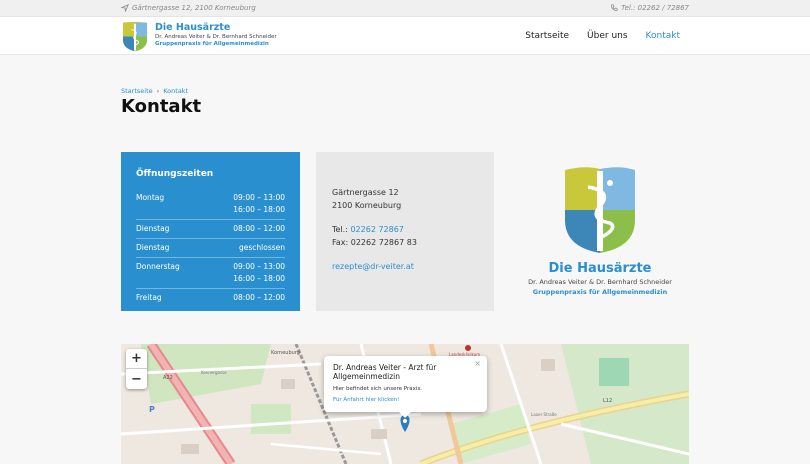  Describe the element at coordinates (607, 401) in the screenshot. I see `map-label-l12: L12` at that location.